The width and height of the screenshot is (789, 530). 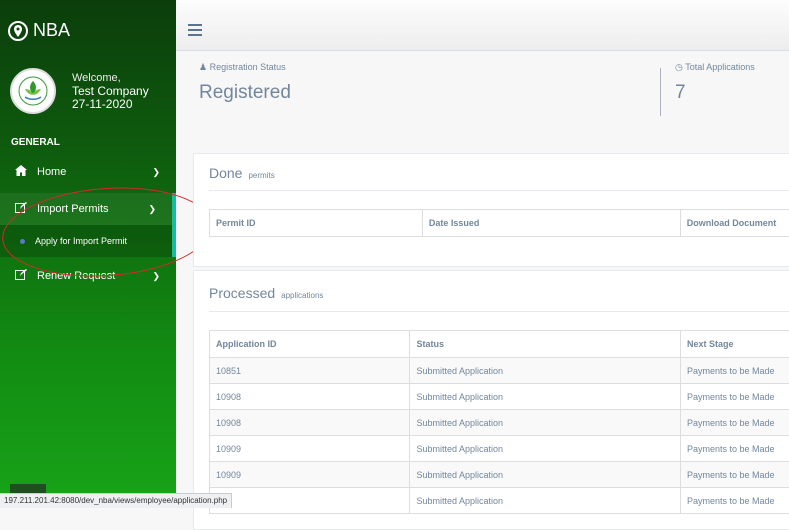 What do you see at coordinates (660, 92) in the screenshot?
I see `stat-divider` at bounding box center [660, 92].